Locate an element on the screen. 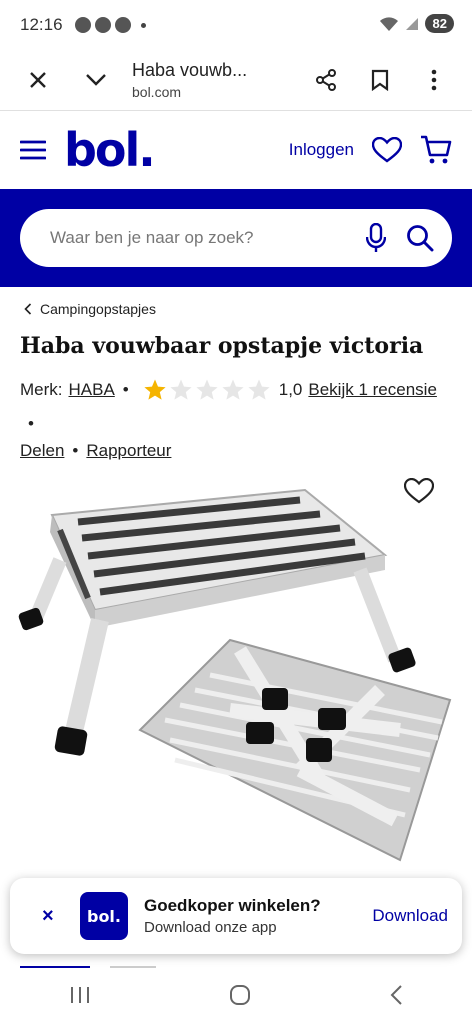  search-bar is located at coordinates (236, 238).